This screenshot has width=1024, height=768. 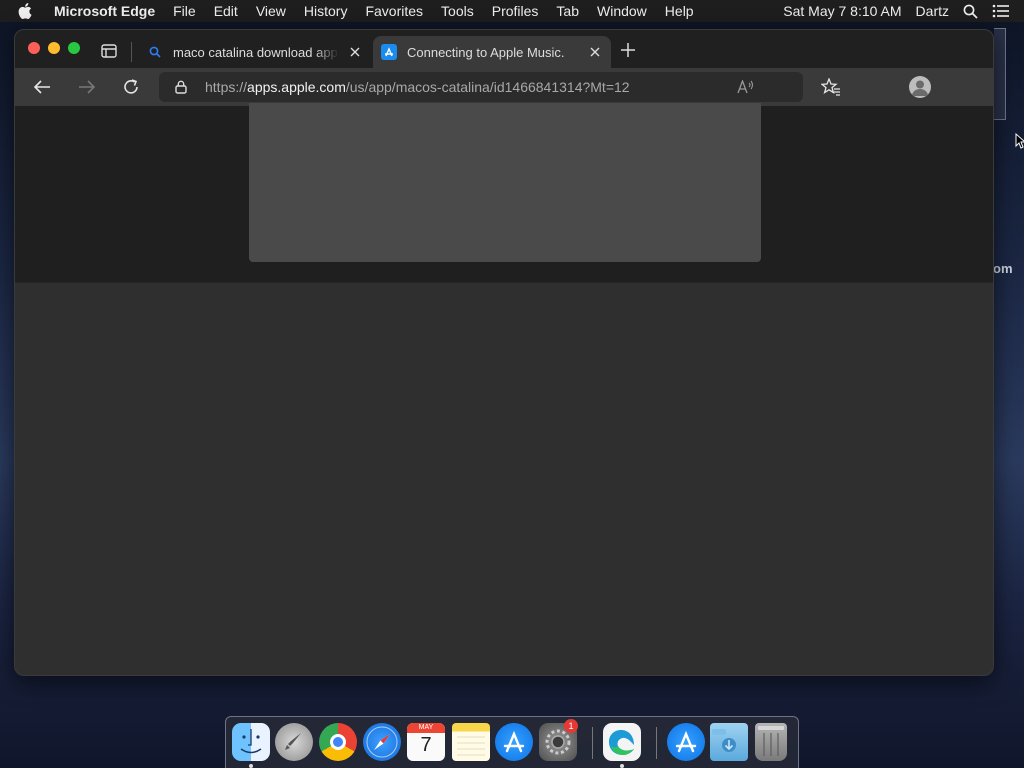 I want to click on menu-profiles: Profiles, so click(x=515, y=11).